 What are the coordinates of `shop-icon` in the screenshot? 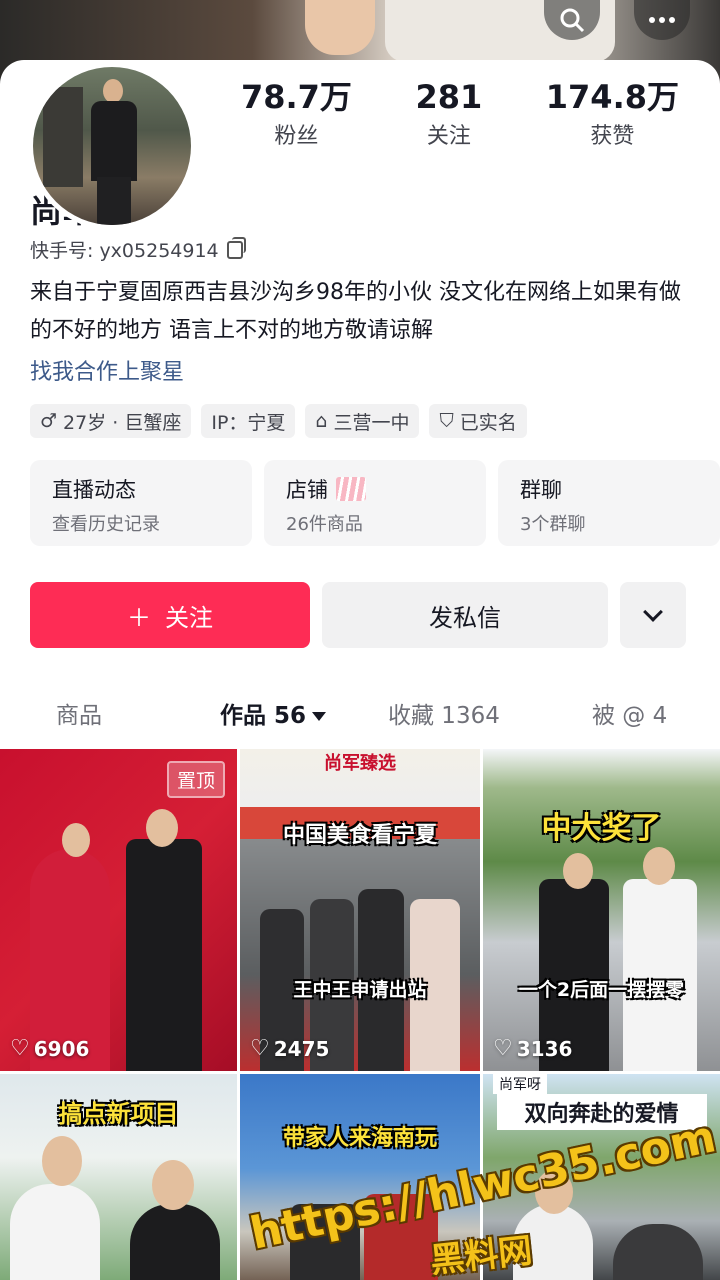 It's located at (351, 489).